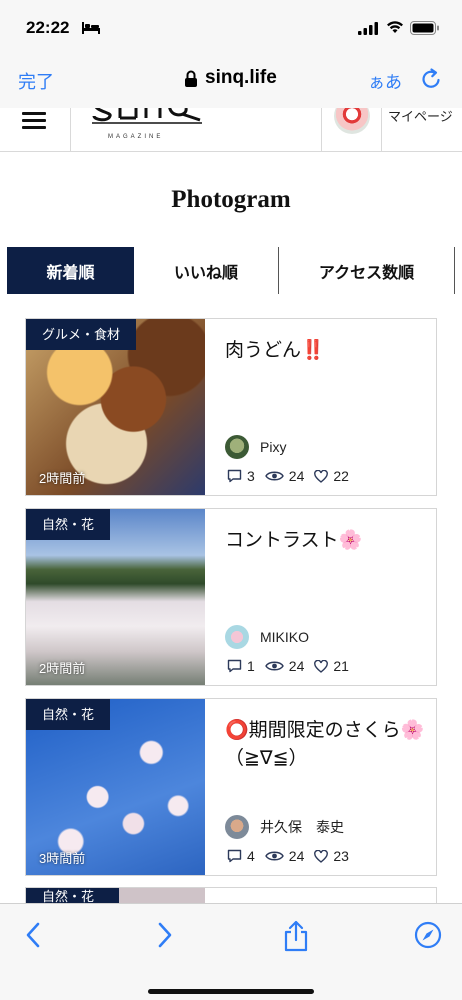 This screenshot has height=1000, width=462. Describe the element at coordinates (34, 121) in the screenshot. I see `hamburger-menu-icon` at that location.